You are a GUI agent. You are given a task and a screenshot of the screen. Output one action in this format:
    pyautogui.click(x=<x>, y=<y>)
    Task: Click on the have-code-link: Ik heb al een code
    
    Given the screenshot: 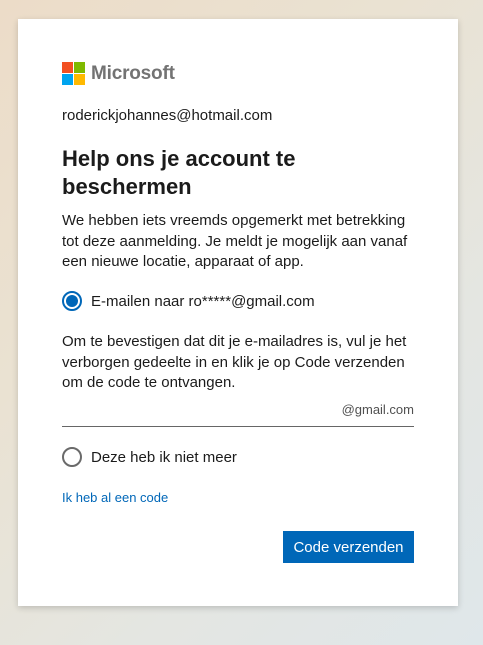 What is the action you would take?
    pyautogui.click(x=115, y=497)
    